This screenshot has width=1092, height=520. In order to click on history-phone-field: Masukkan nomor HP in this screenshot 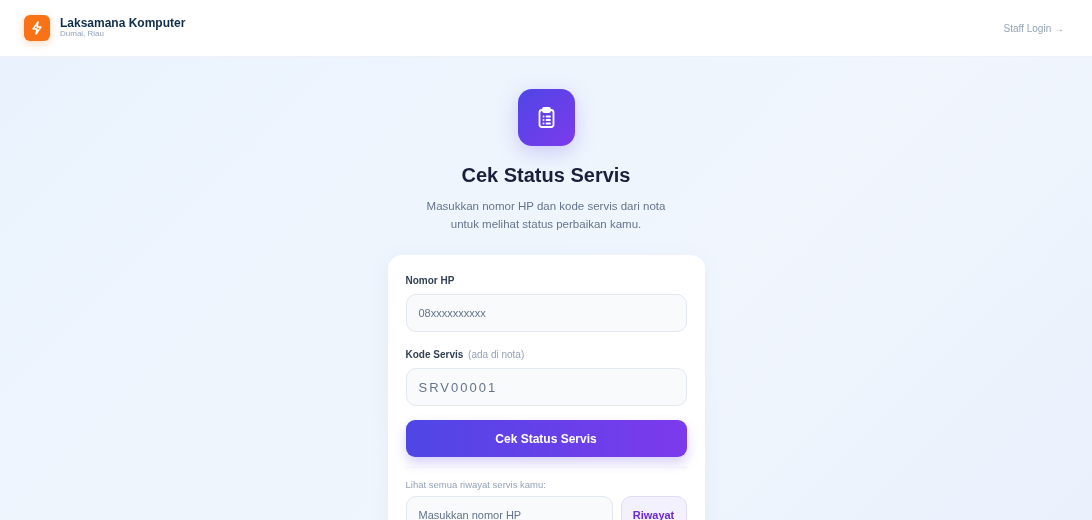, I will do `click(509, 508)`.